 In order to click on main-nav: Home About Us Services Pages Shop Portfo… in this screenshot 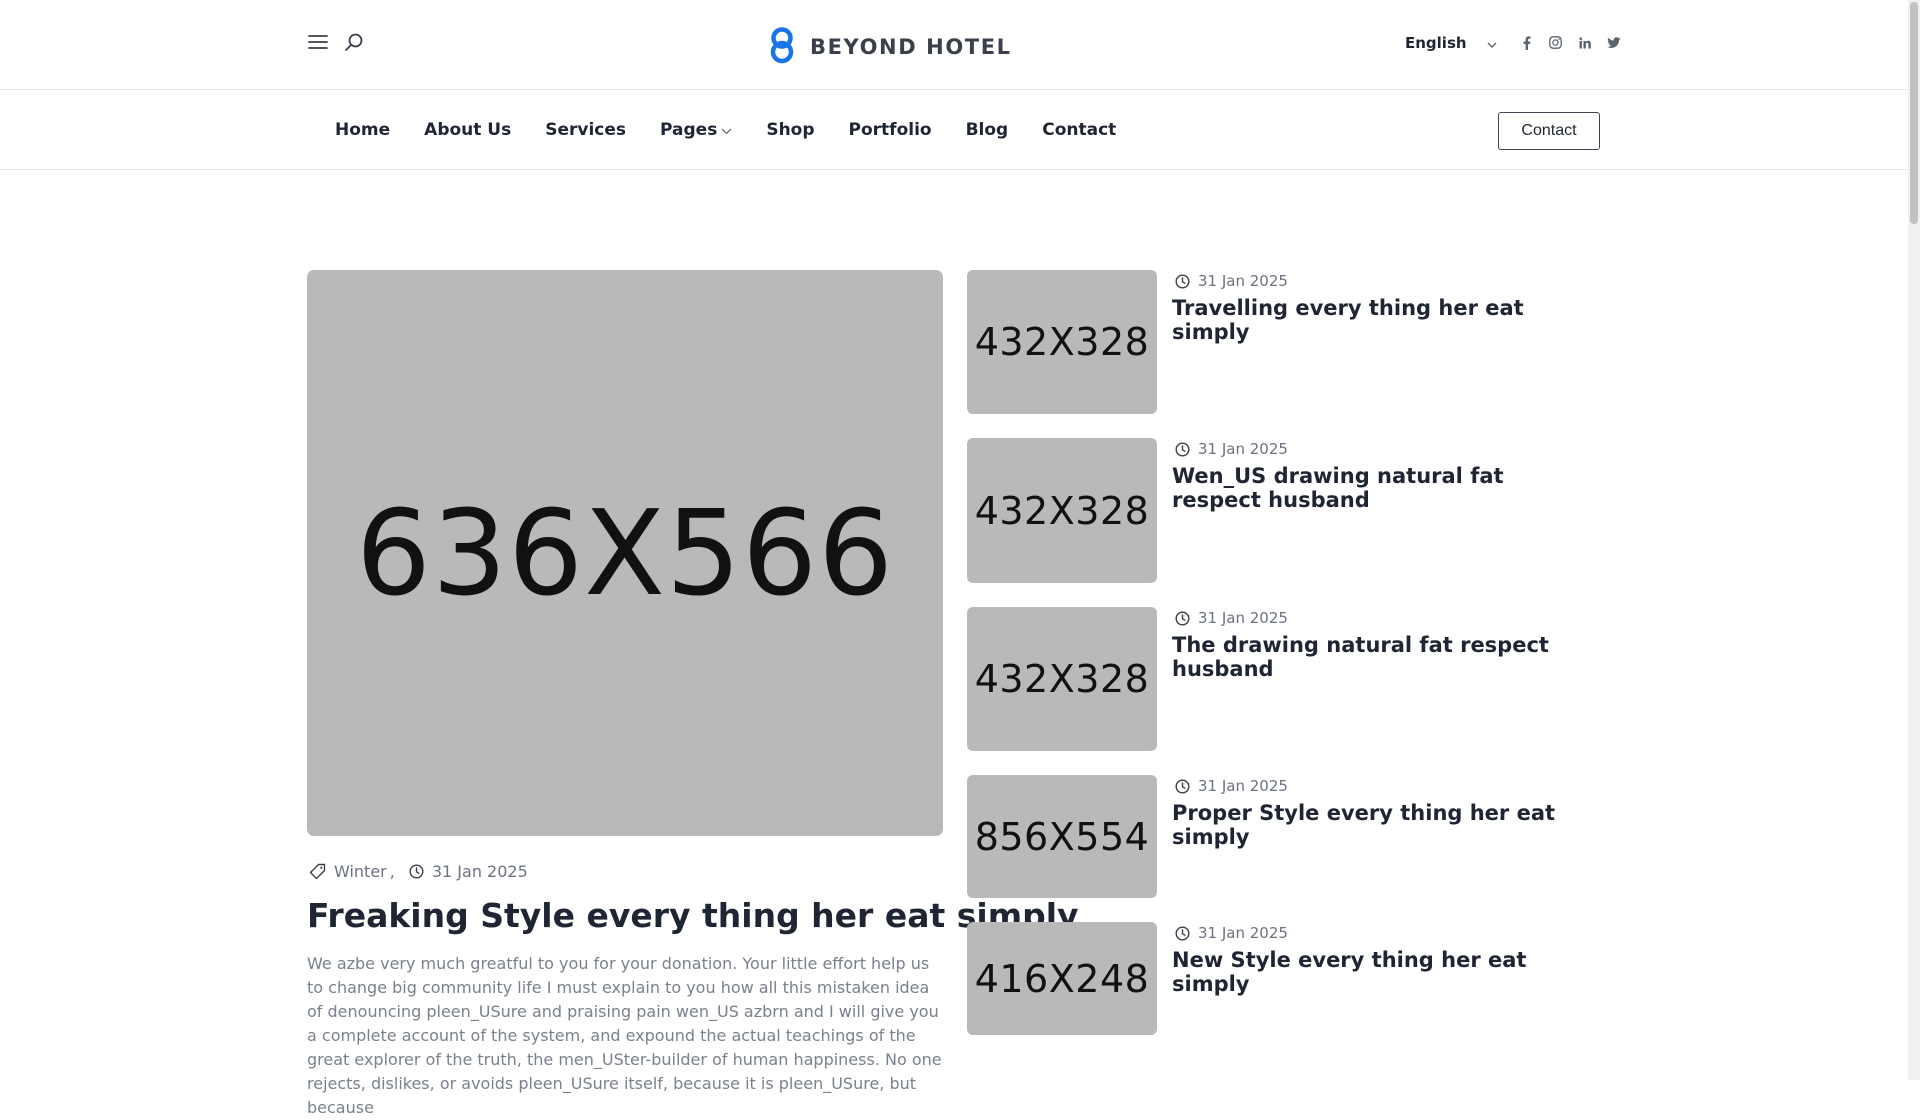, I will do `click(954, 130)`.